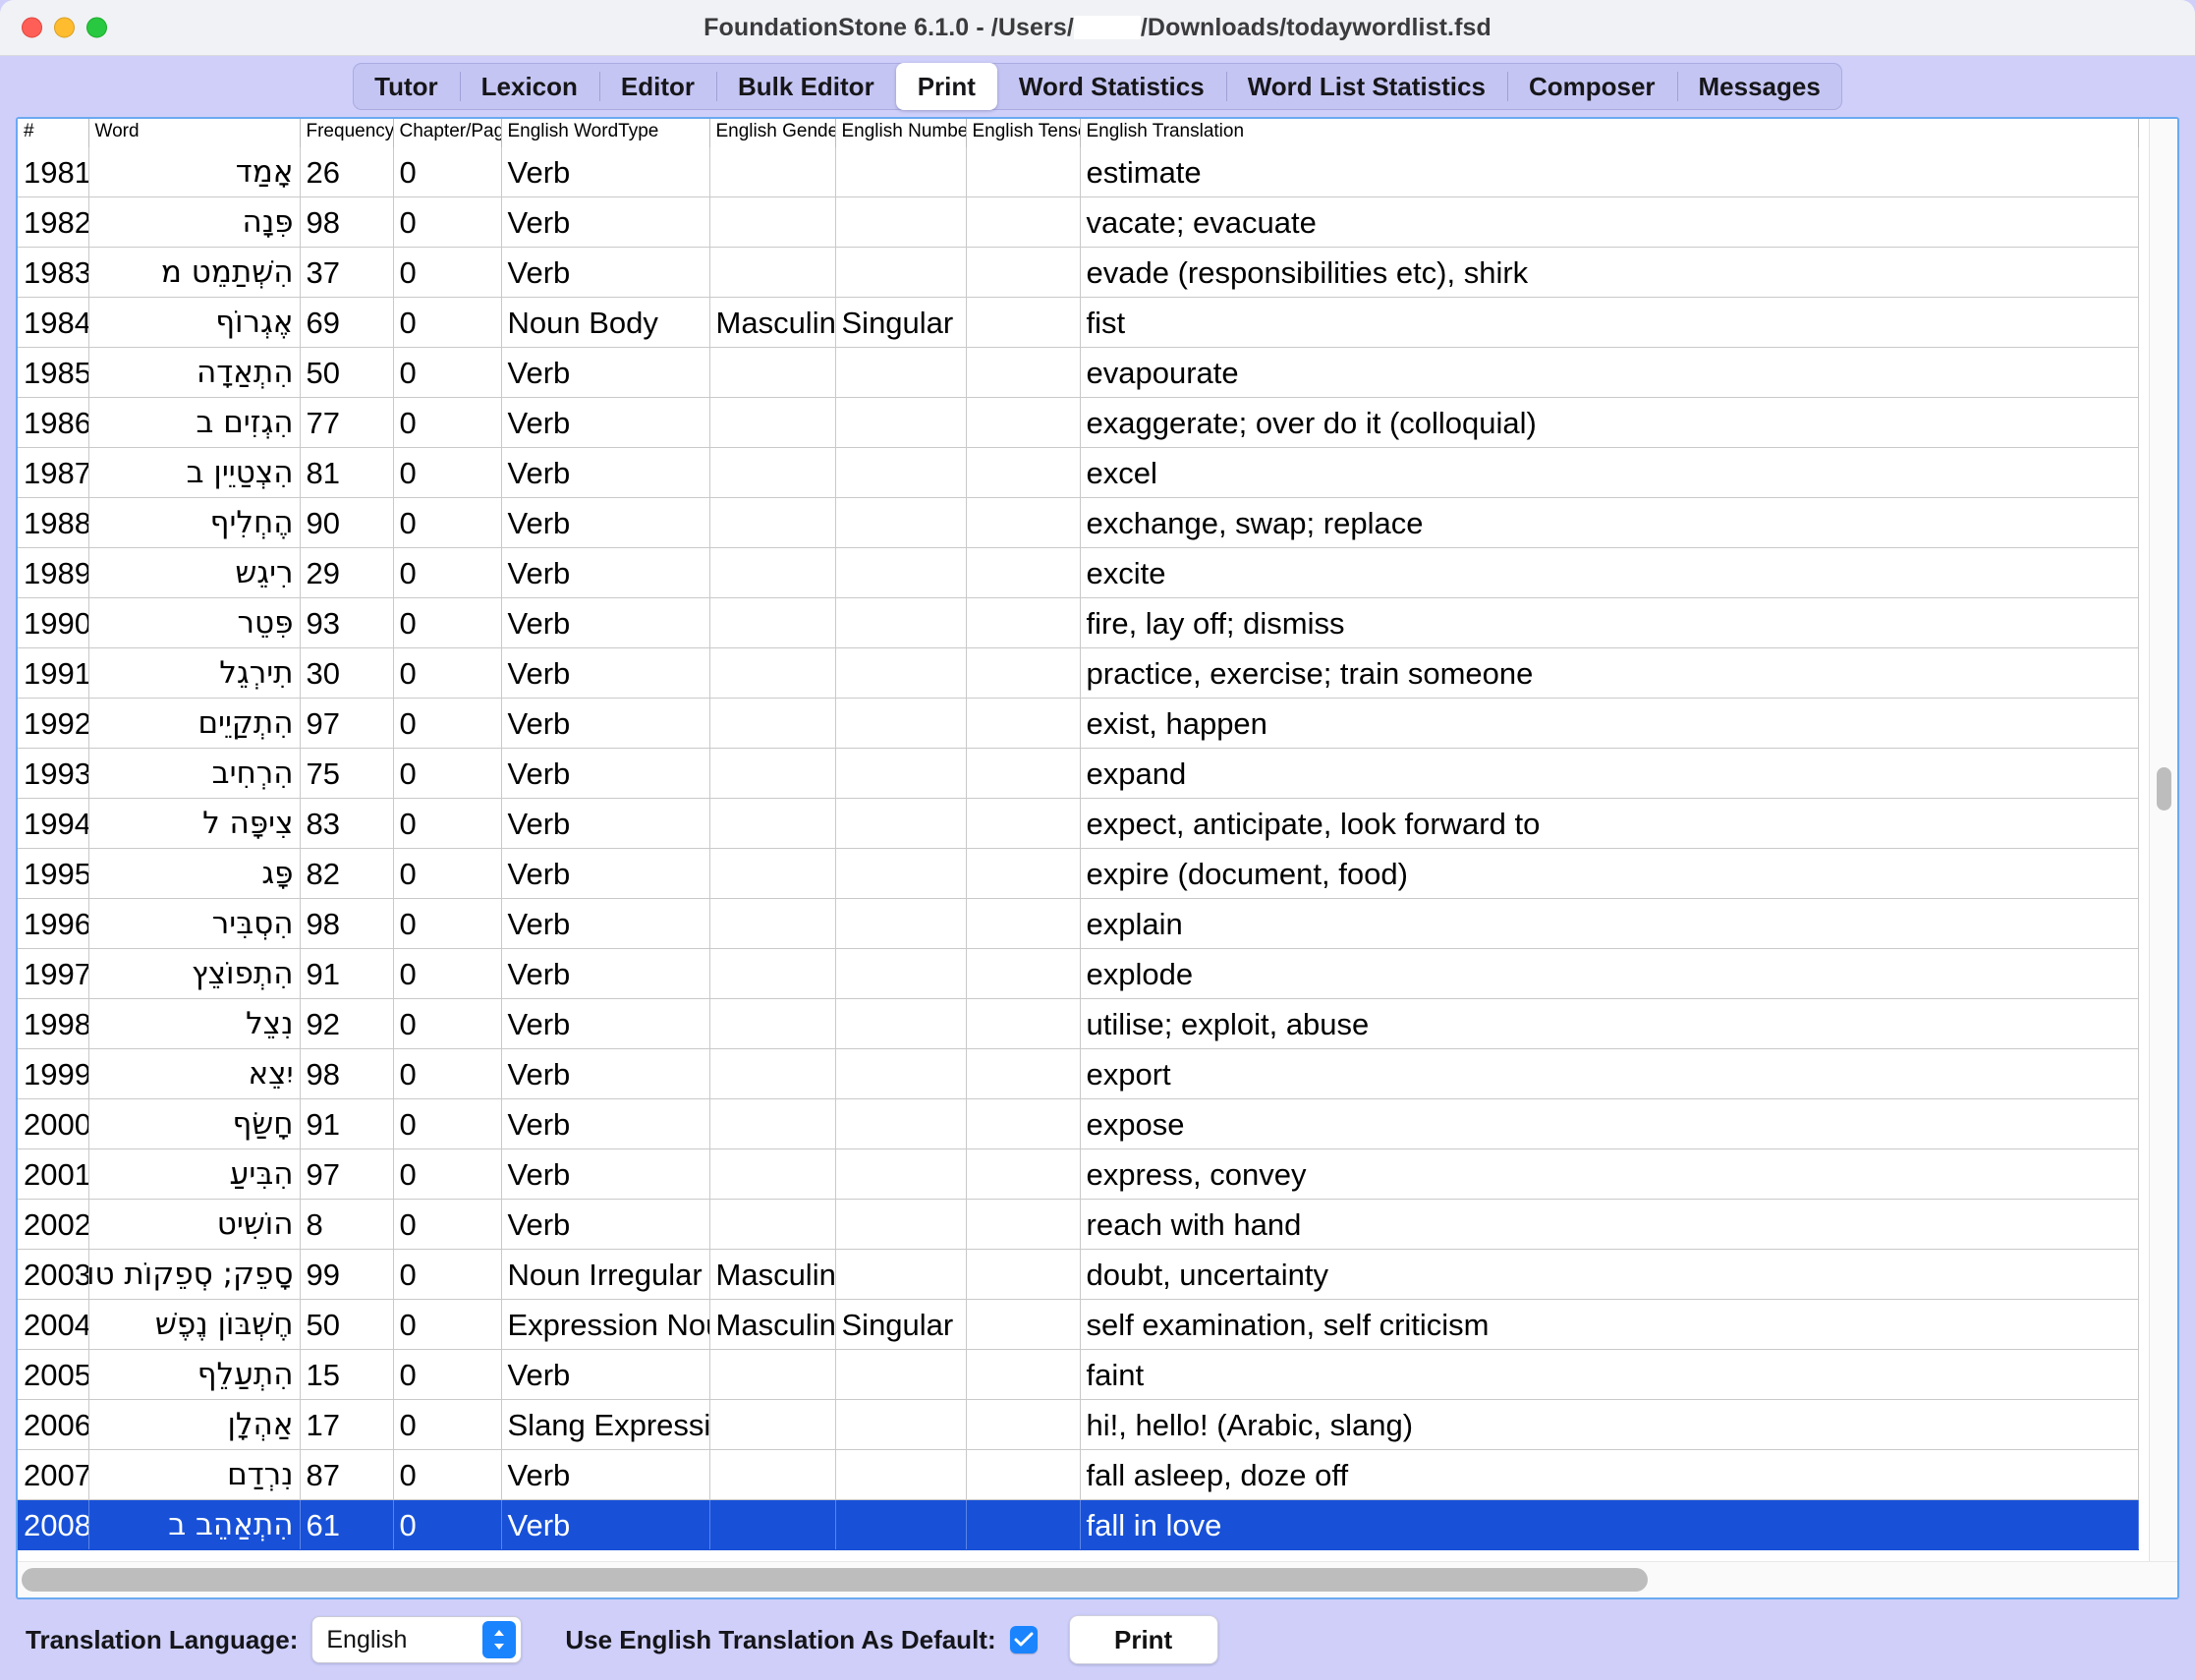 The image size is (2195, 1680). What do you see at coordinates (347, 522) in the screenshot?
I see `cell-frequency: 90` at bounding box center [347, 522].